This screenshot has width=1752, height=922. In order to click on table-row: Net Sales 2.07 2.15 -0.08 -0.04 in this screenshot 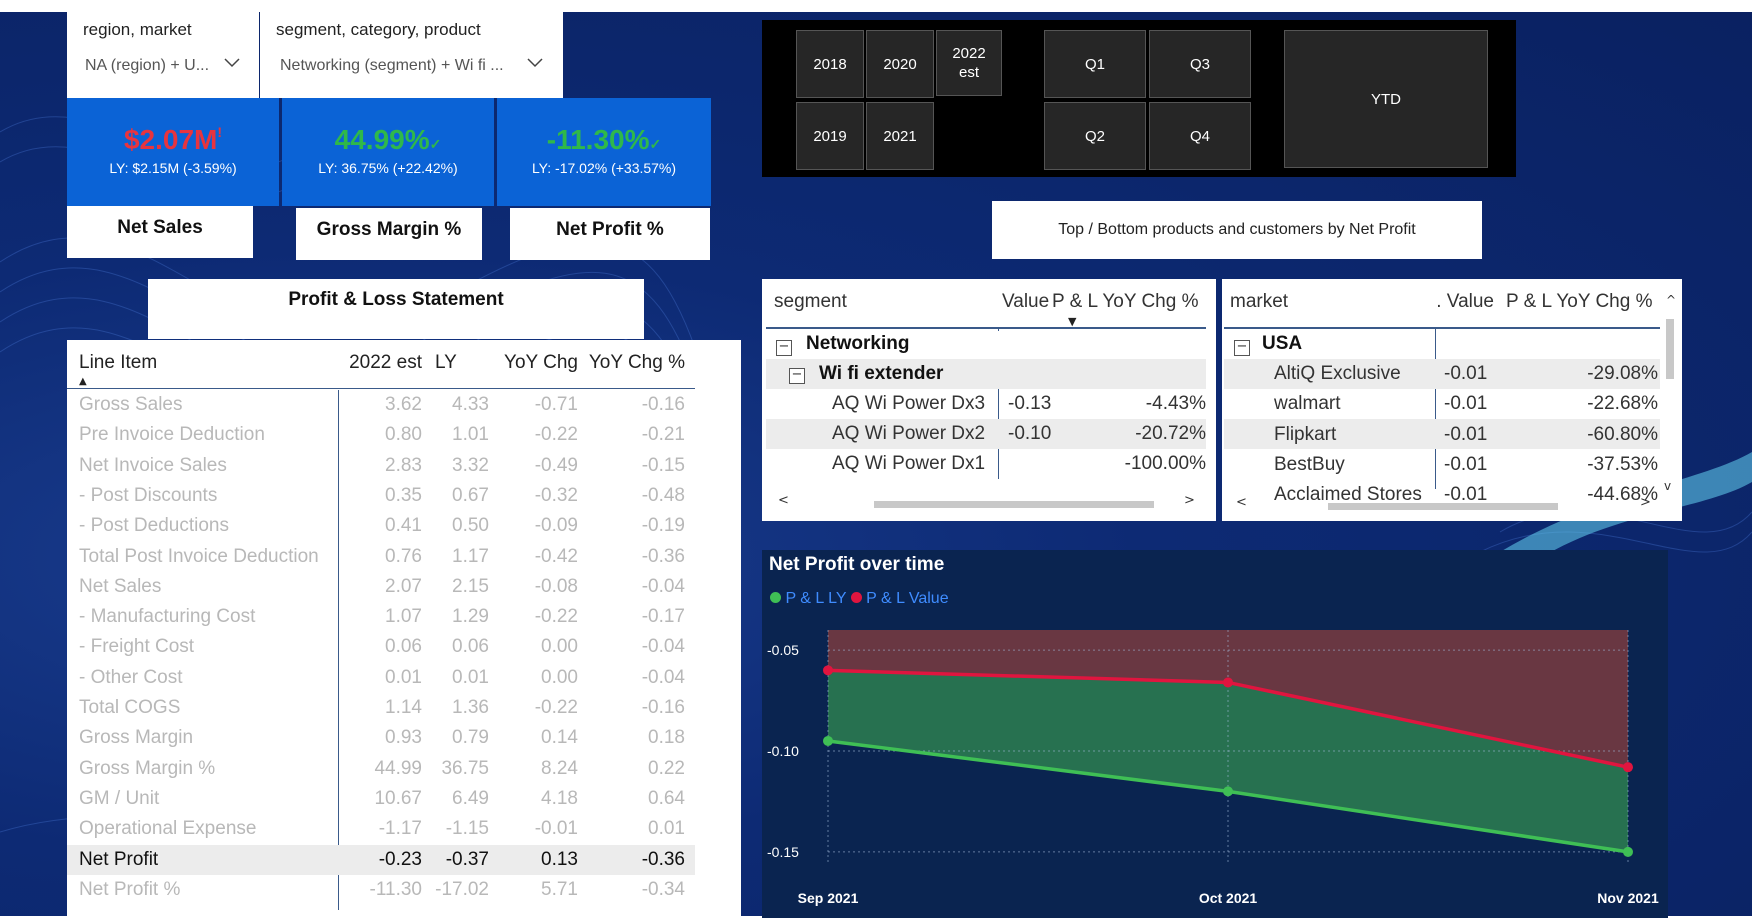, I will do `click(382, 587)`.